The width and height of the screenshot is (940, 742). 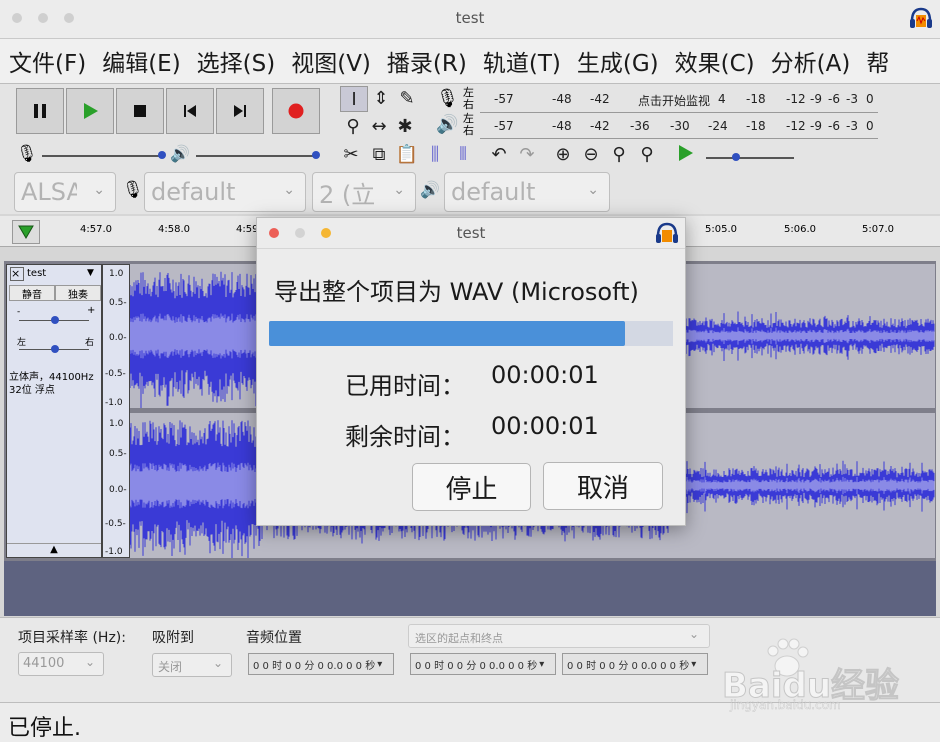 I want to click on meter-tick: -42, so click(x=600, y=99).